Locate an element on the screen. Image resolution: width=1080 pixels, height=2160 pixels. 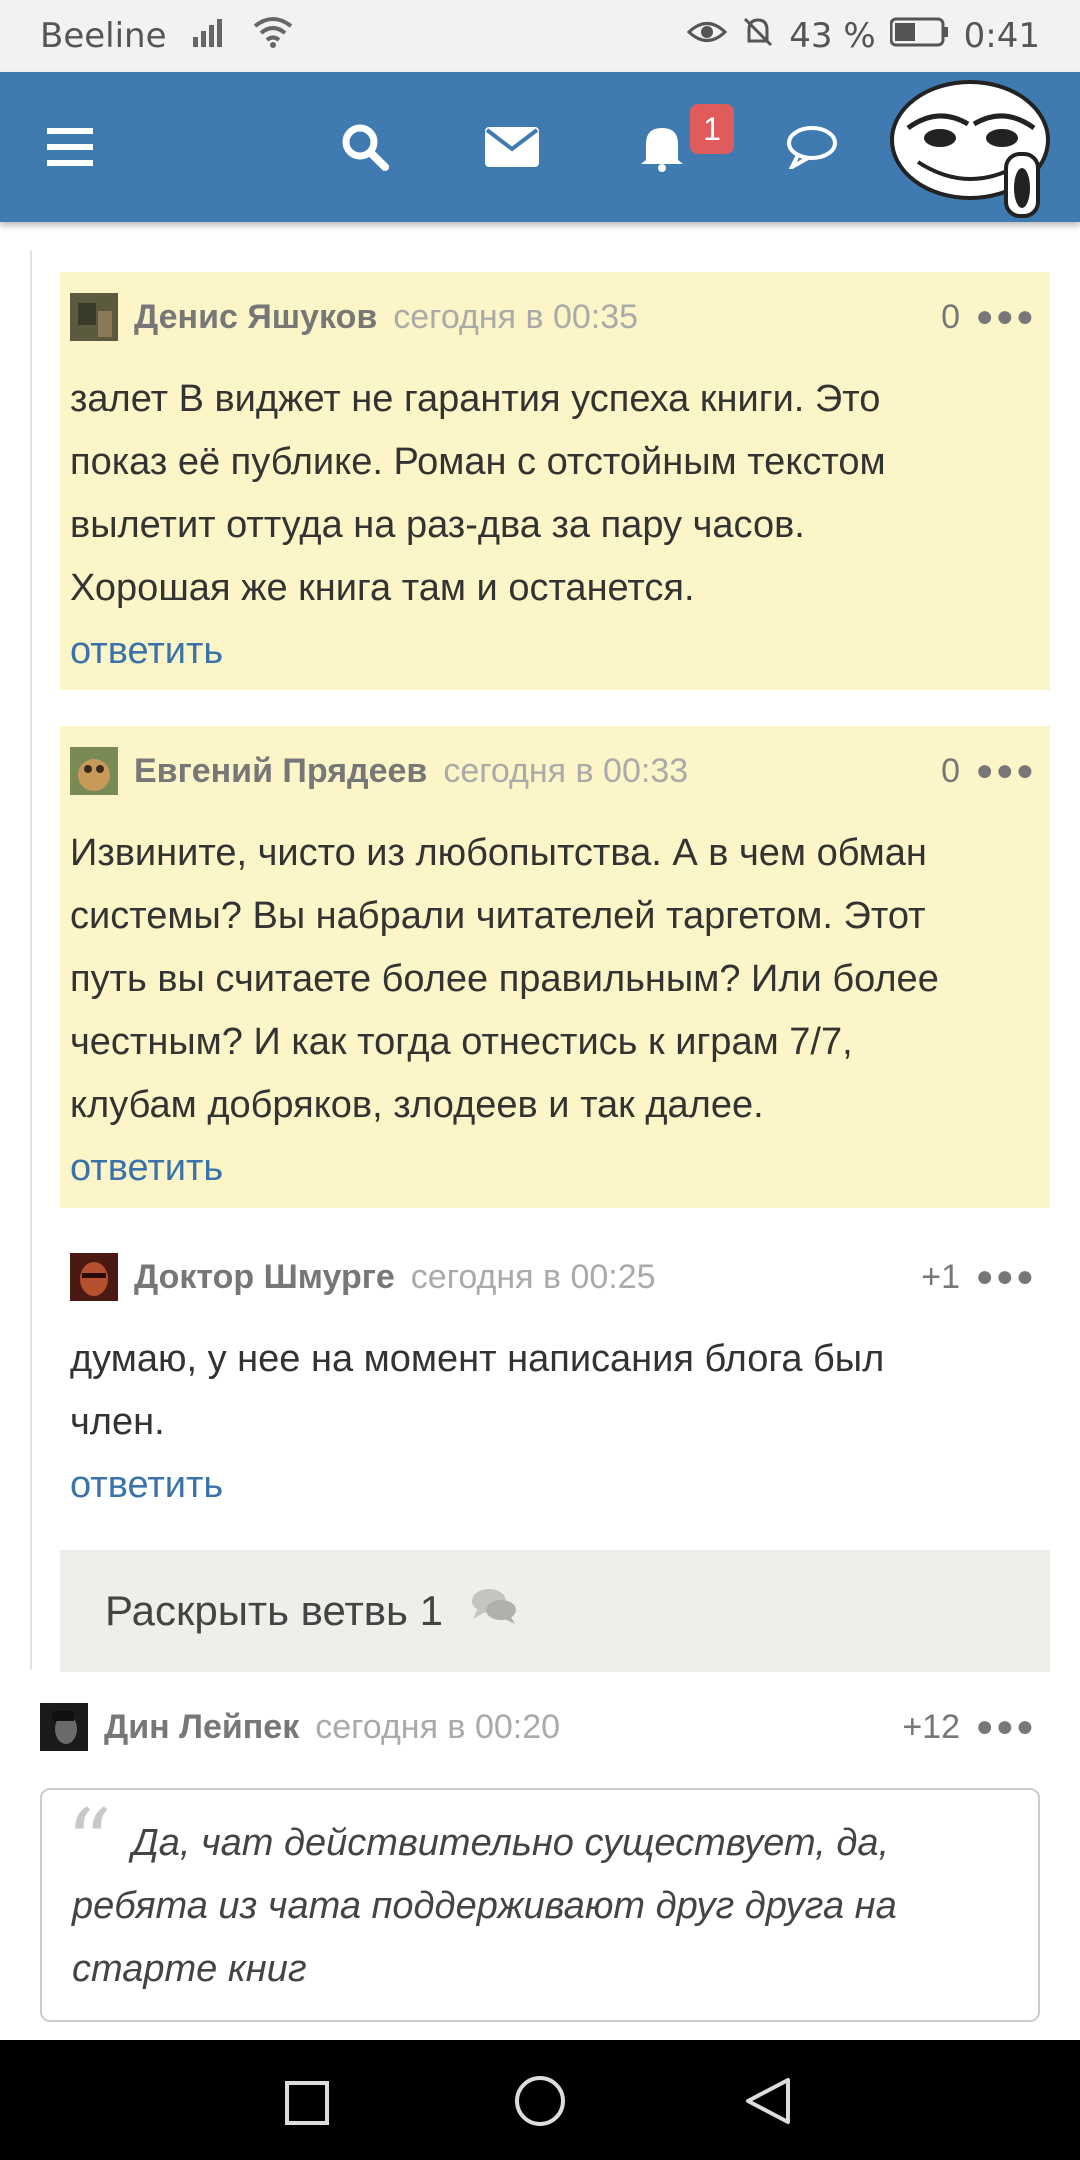
comment-author: Доктор Шмурге is located at coordinates (264, 1277).